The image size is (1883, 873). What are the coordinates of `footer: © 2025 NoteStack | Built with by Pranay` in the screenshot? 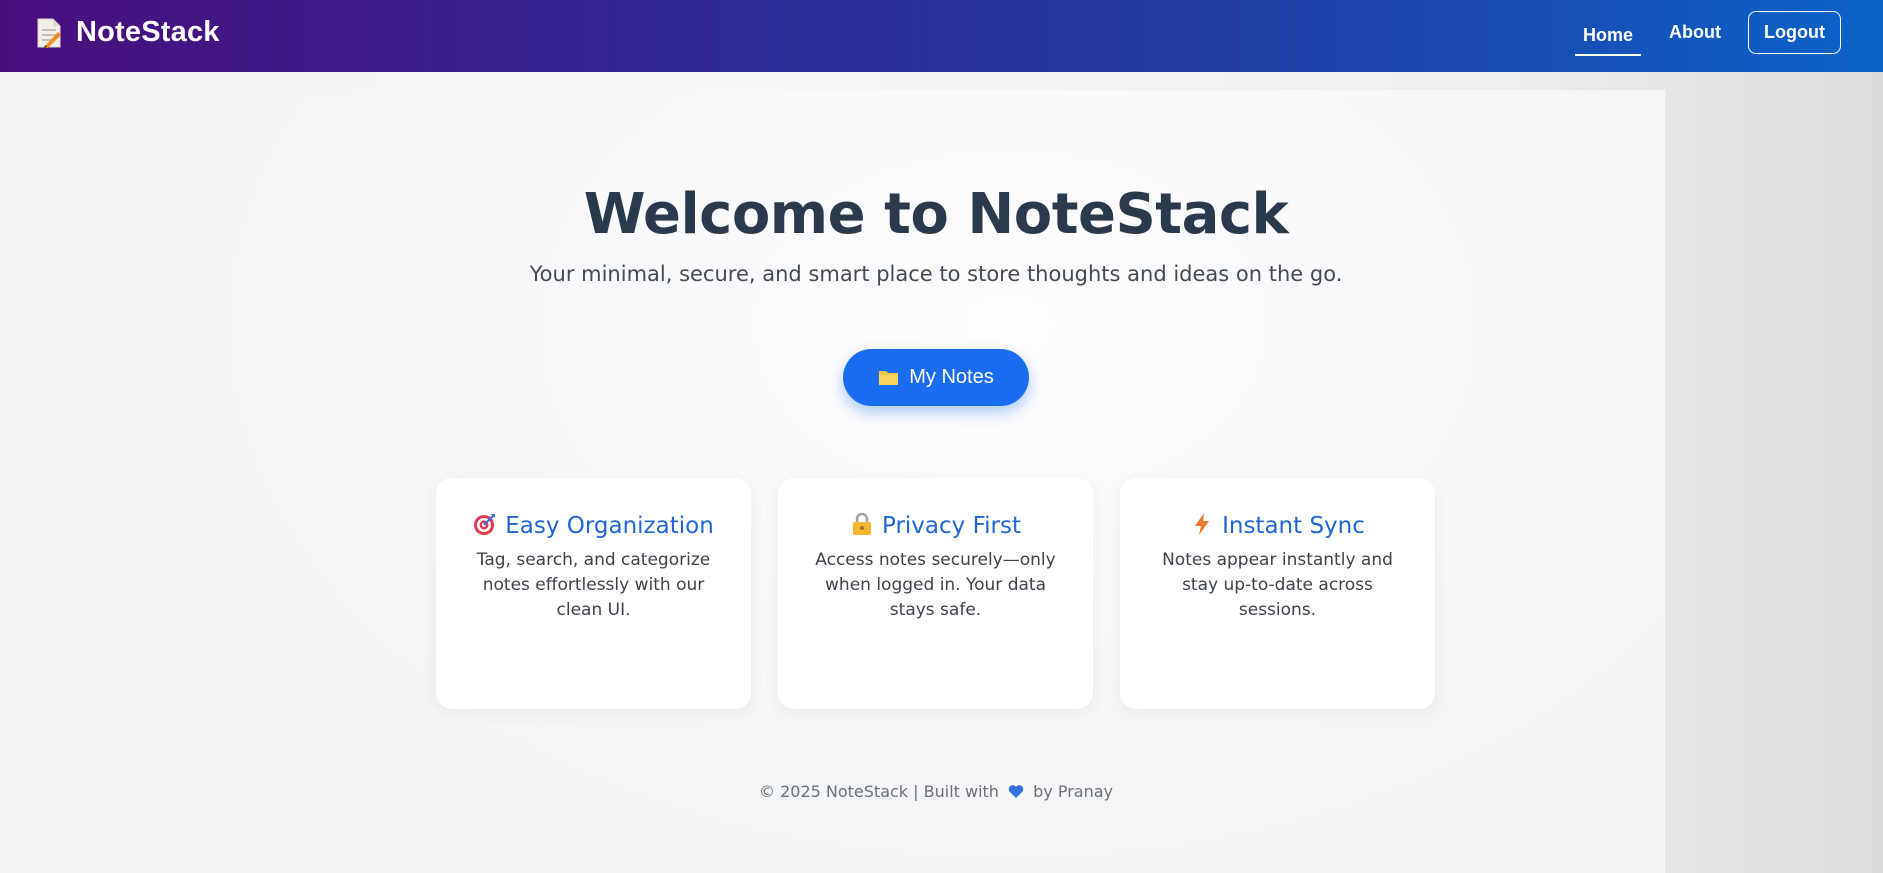 It's located at (936, 791).